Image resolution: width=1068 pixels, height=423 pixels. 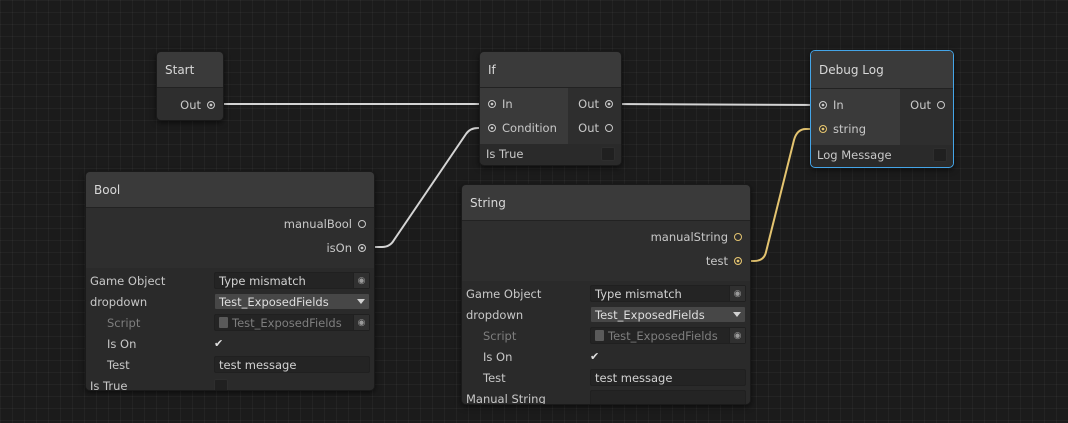 I want to click on if-out-true-label: Out, so click(x=588, y=104).